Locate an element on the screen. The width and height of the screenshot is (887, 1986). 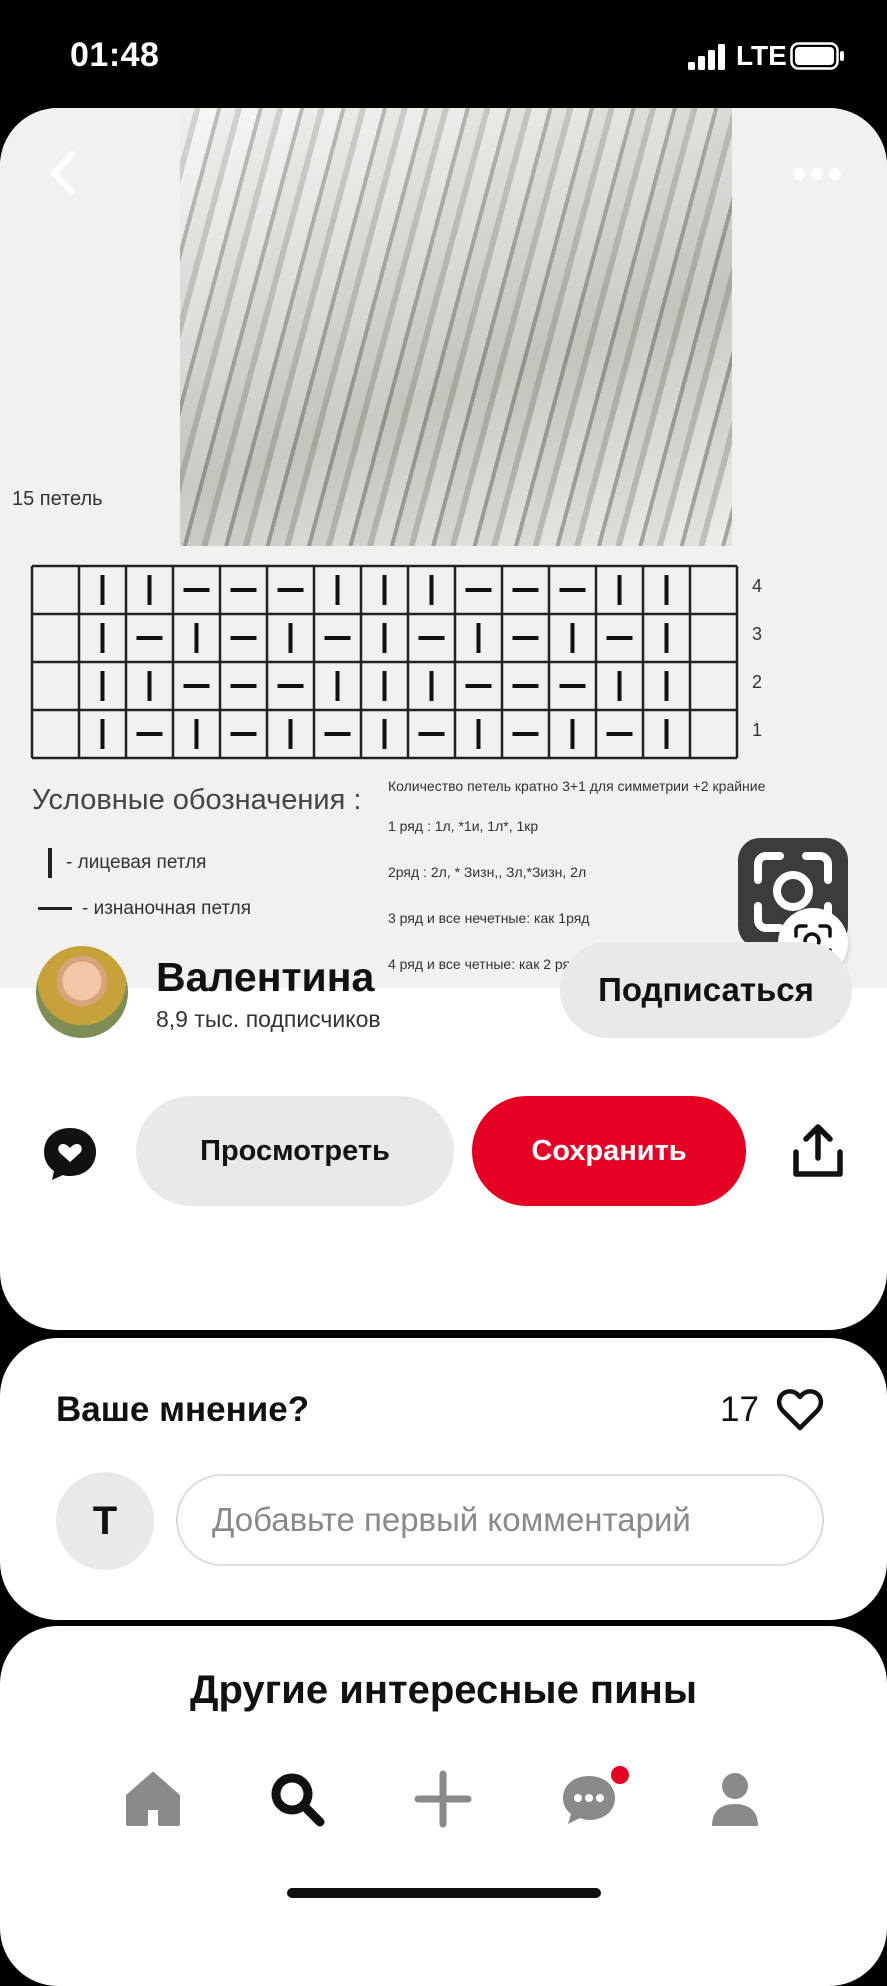
more-pins-title: Другие интересные пины is located at coordinates (443, 1690).